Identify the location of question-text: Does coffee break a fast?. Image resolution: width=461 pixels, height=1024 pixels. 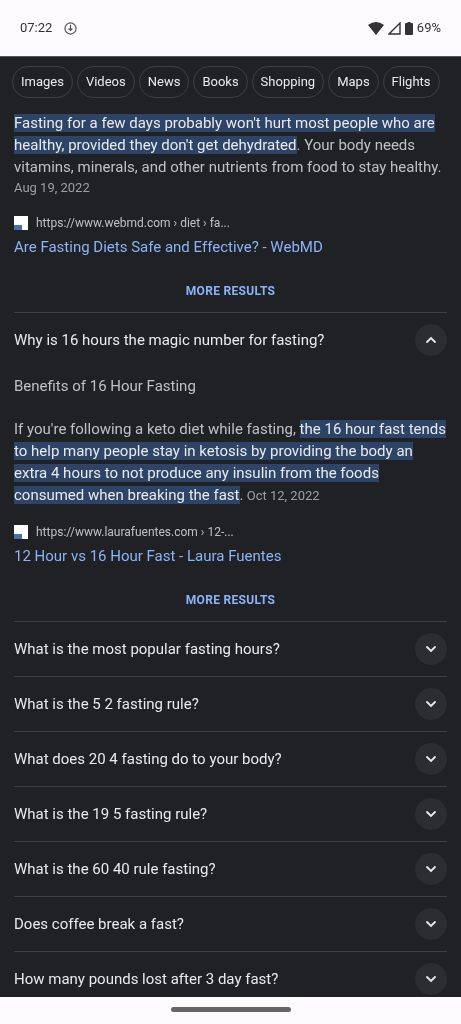
(99, 924).